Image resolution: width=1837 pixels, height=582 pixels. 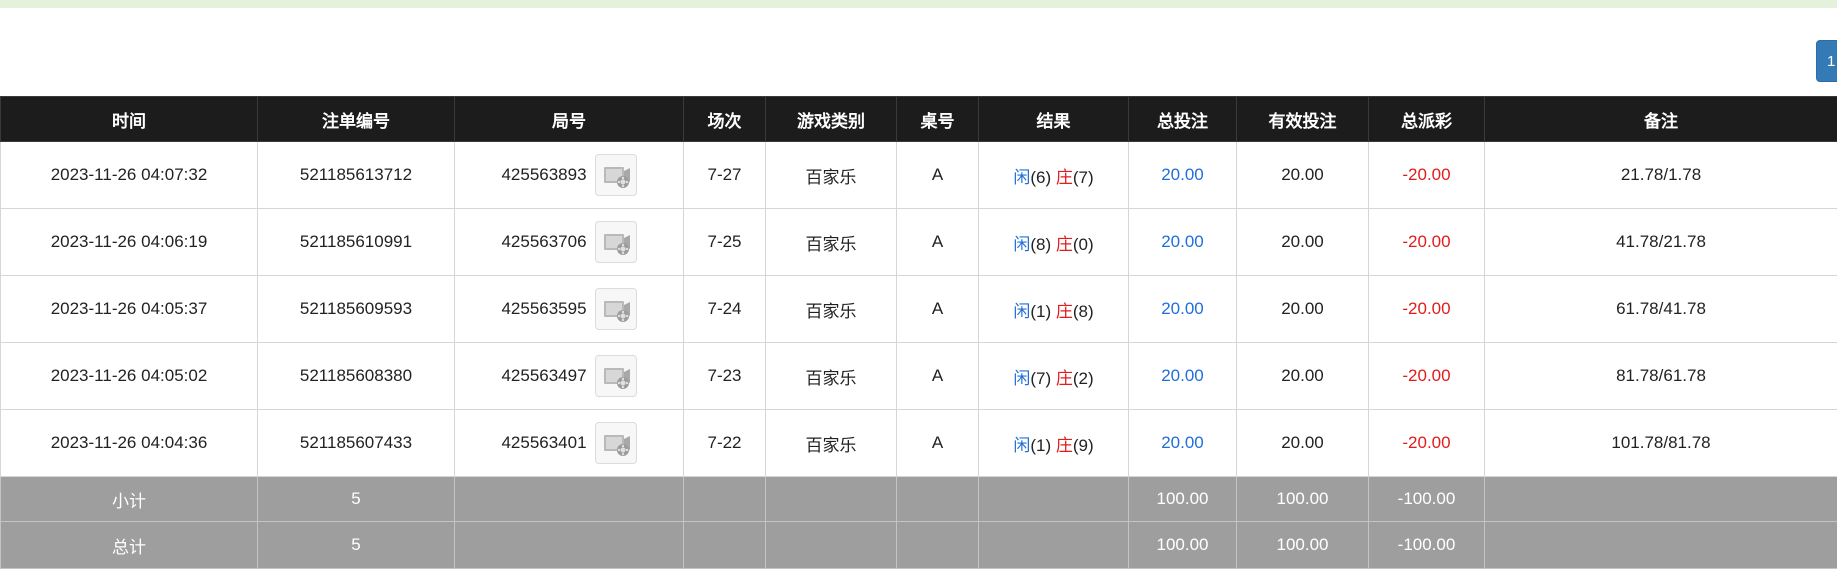 What do you see at coordinates (1041, 177) in the screenshot?
I see `result-player-score: (6)` at bounding box center [1041, 177].